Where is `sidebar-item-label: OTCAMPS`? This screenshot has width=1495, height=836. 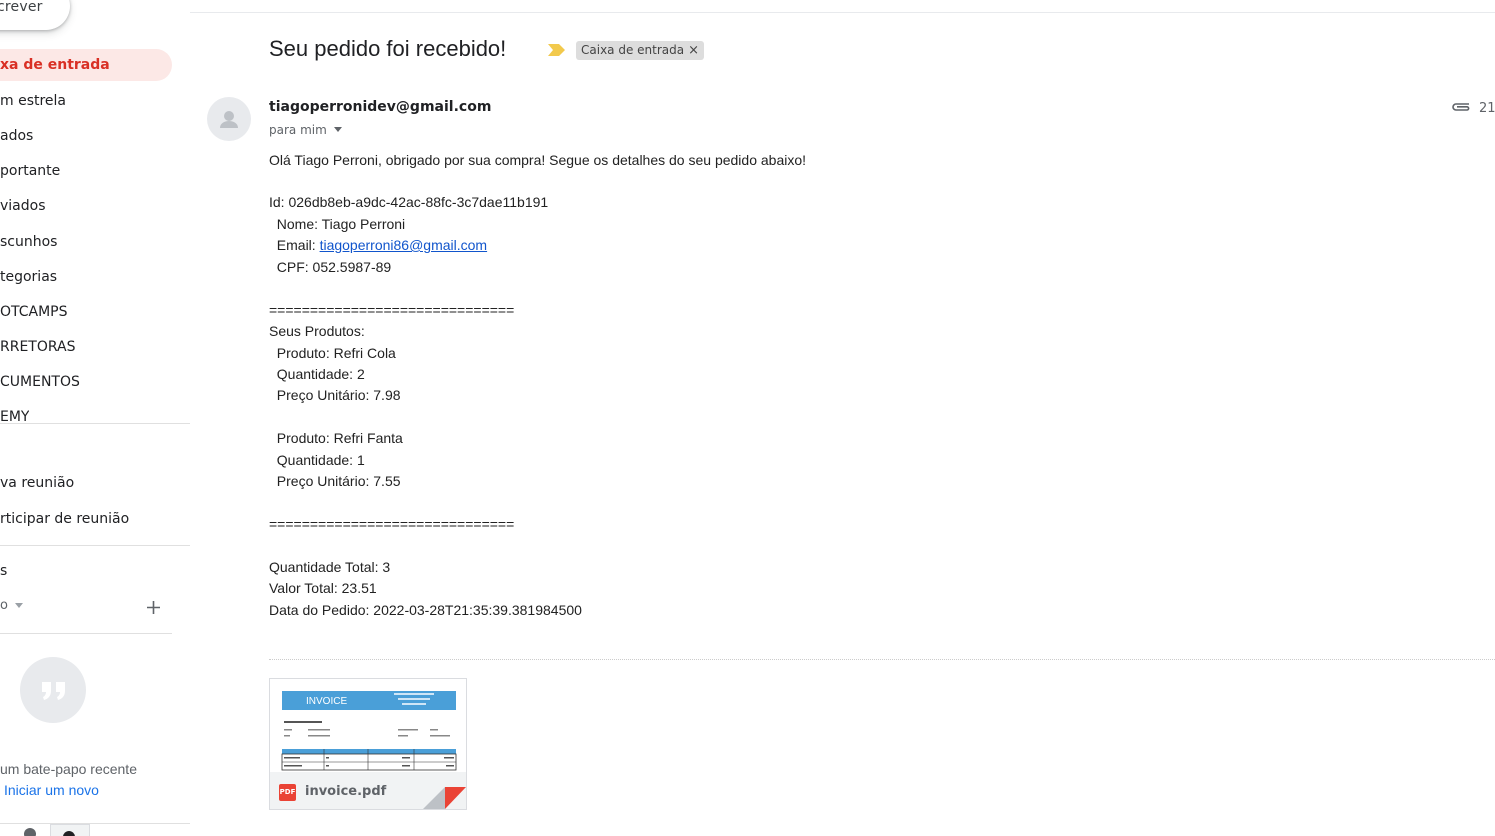
sidebar-item-label: OTCAMPS is located at coordinates (34, 312).